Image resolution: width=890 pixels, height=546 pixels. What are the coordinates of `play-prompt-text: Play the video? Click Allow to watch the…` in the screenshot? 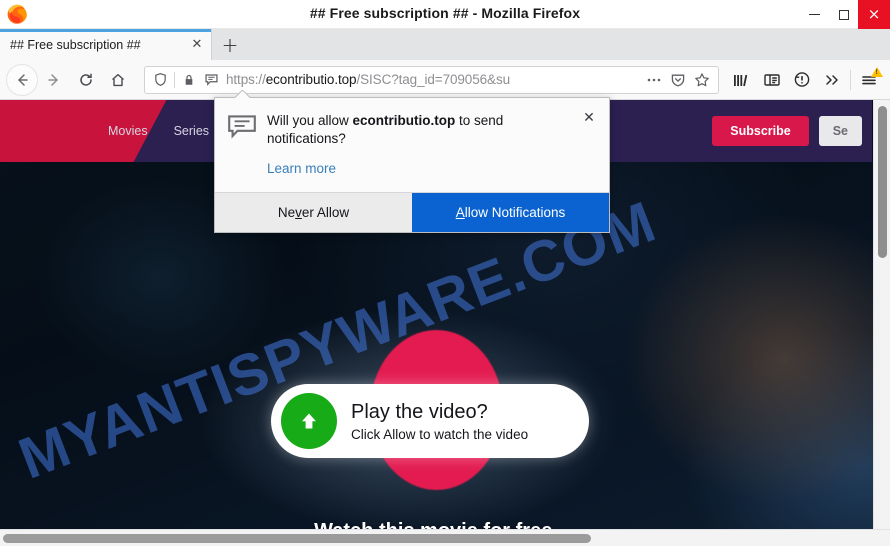 It's located at (432, 421).